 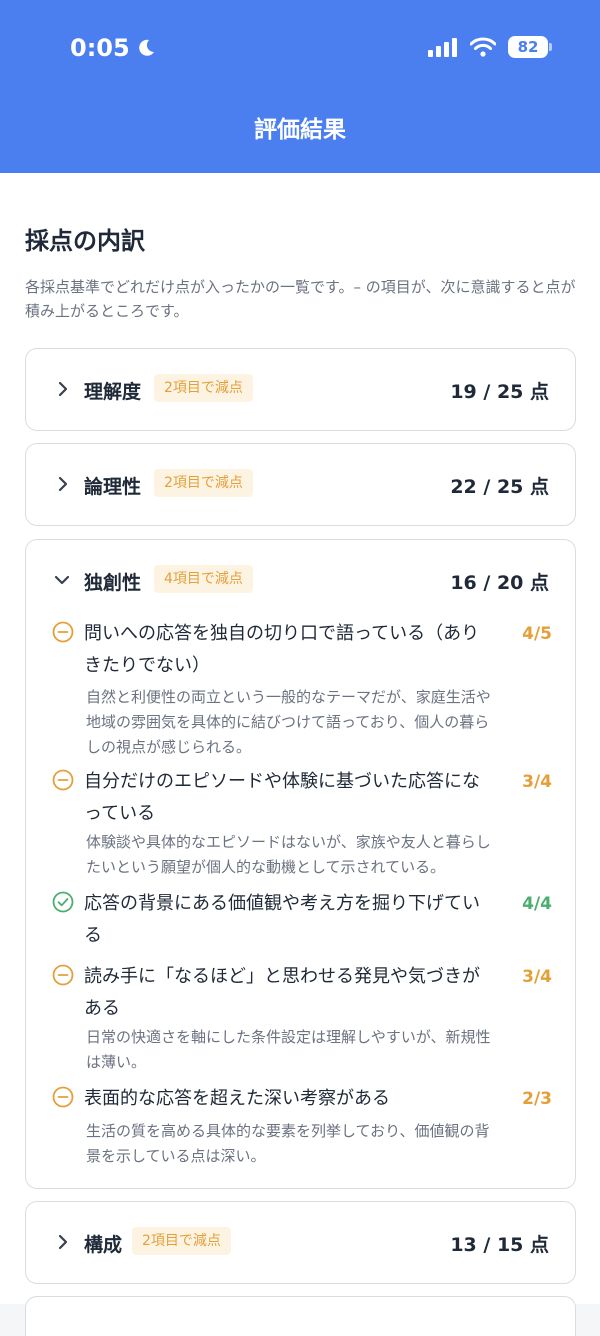 What do you see at coordinates (169, 747) in the screenshot?
I see `criterion-note-line: しの視点が感じられる。` at bounding box center [169, 747].